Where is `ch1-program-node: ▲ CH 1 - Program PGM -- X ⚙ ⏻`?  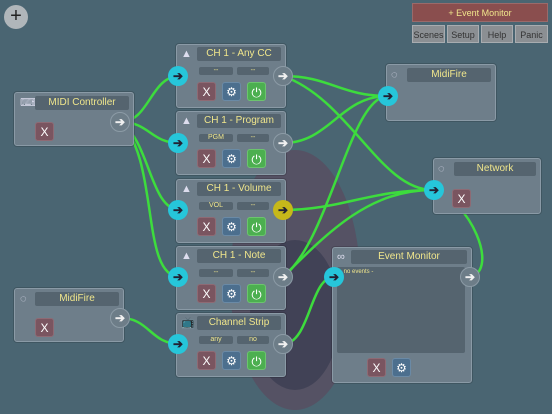 ch1-program-node: ▲ CH 1 - Program PGM -- X ⚙ ⏻ is located at coordinates (231, 143).